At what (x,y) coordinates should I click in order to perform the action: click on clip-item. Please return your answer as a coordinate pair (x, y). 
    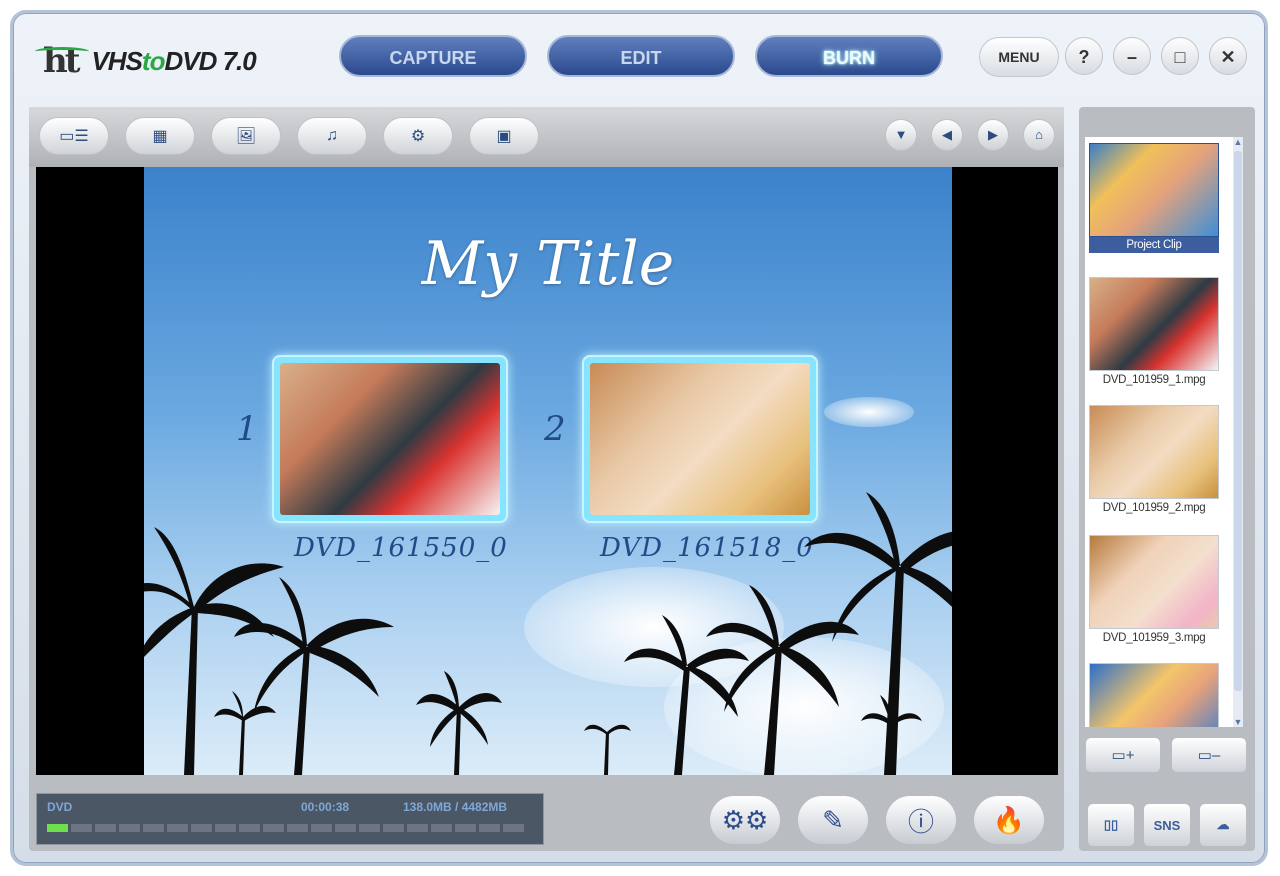
    Looking at the image, I should click on (1154, 695).